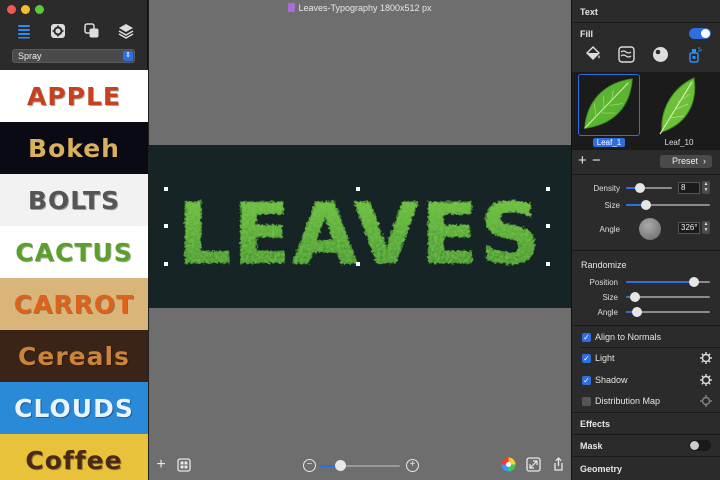 This screenshot has height=480, width=720. Describe the element at coordinates (689, 228) in the screenshot. I see `angle-value: 326°` at that location.